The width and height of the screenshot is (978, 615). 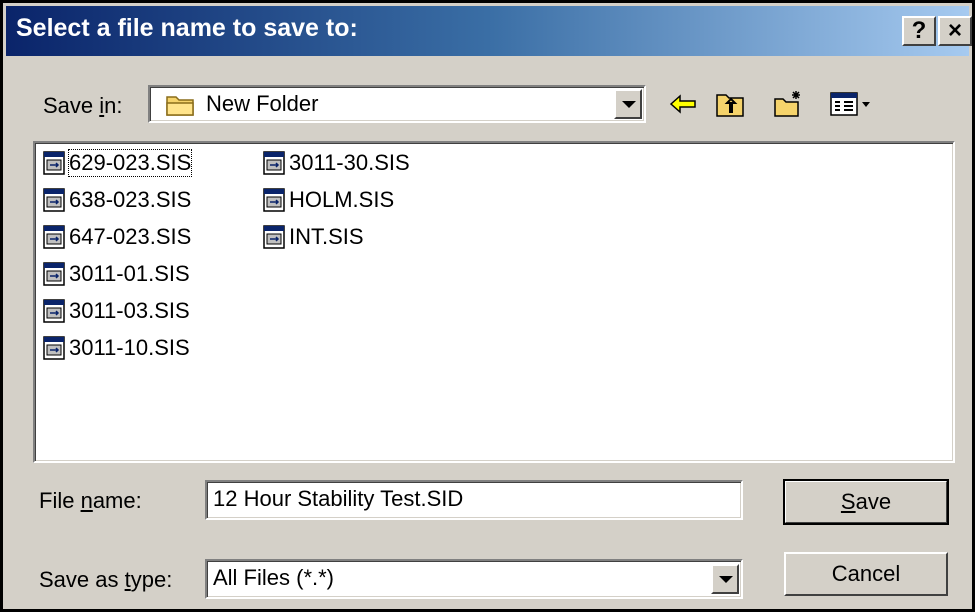 I want to click on dialog-title: Select a file name to save to:, so click(x=187, y=28).